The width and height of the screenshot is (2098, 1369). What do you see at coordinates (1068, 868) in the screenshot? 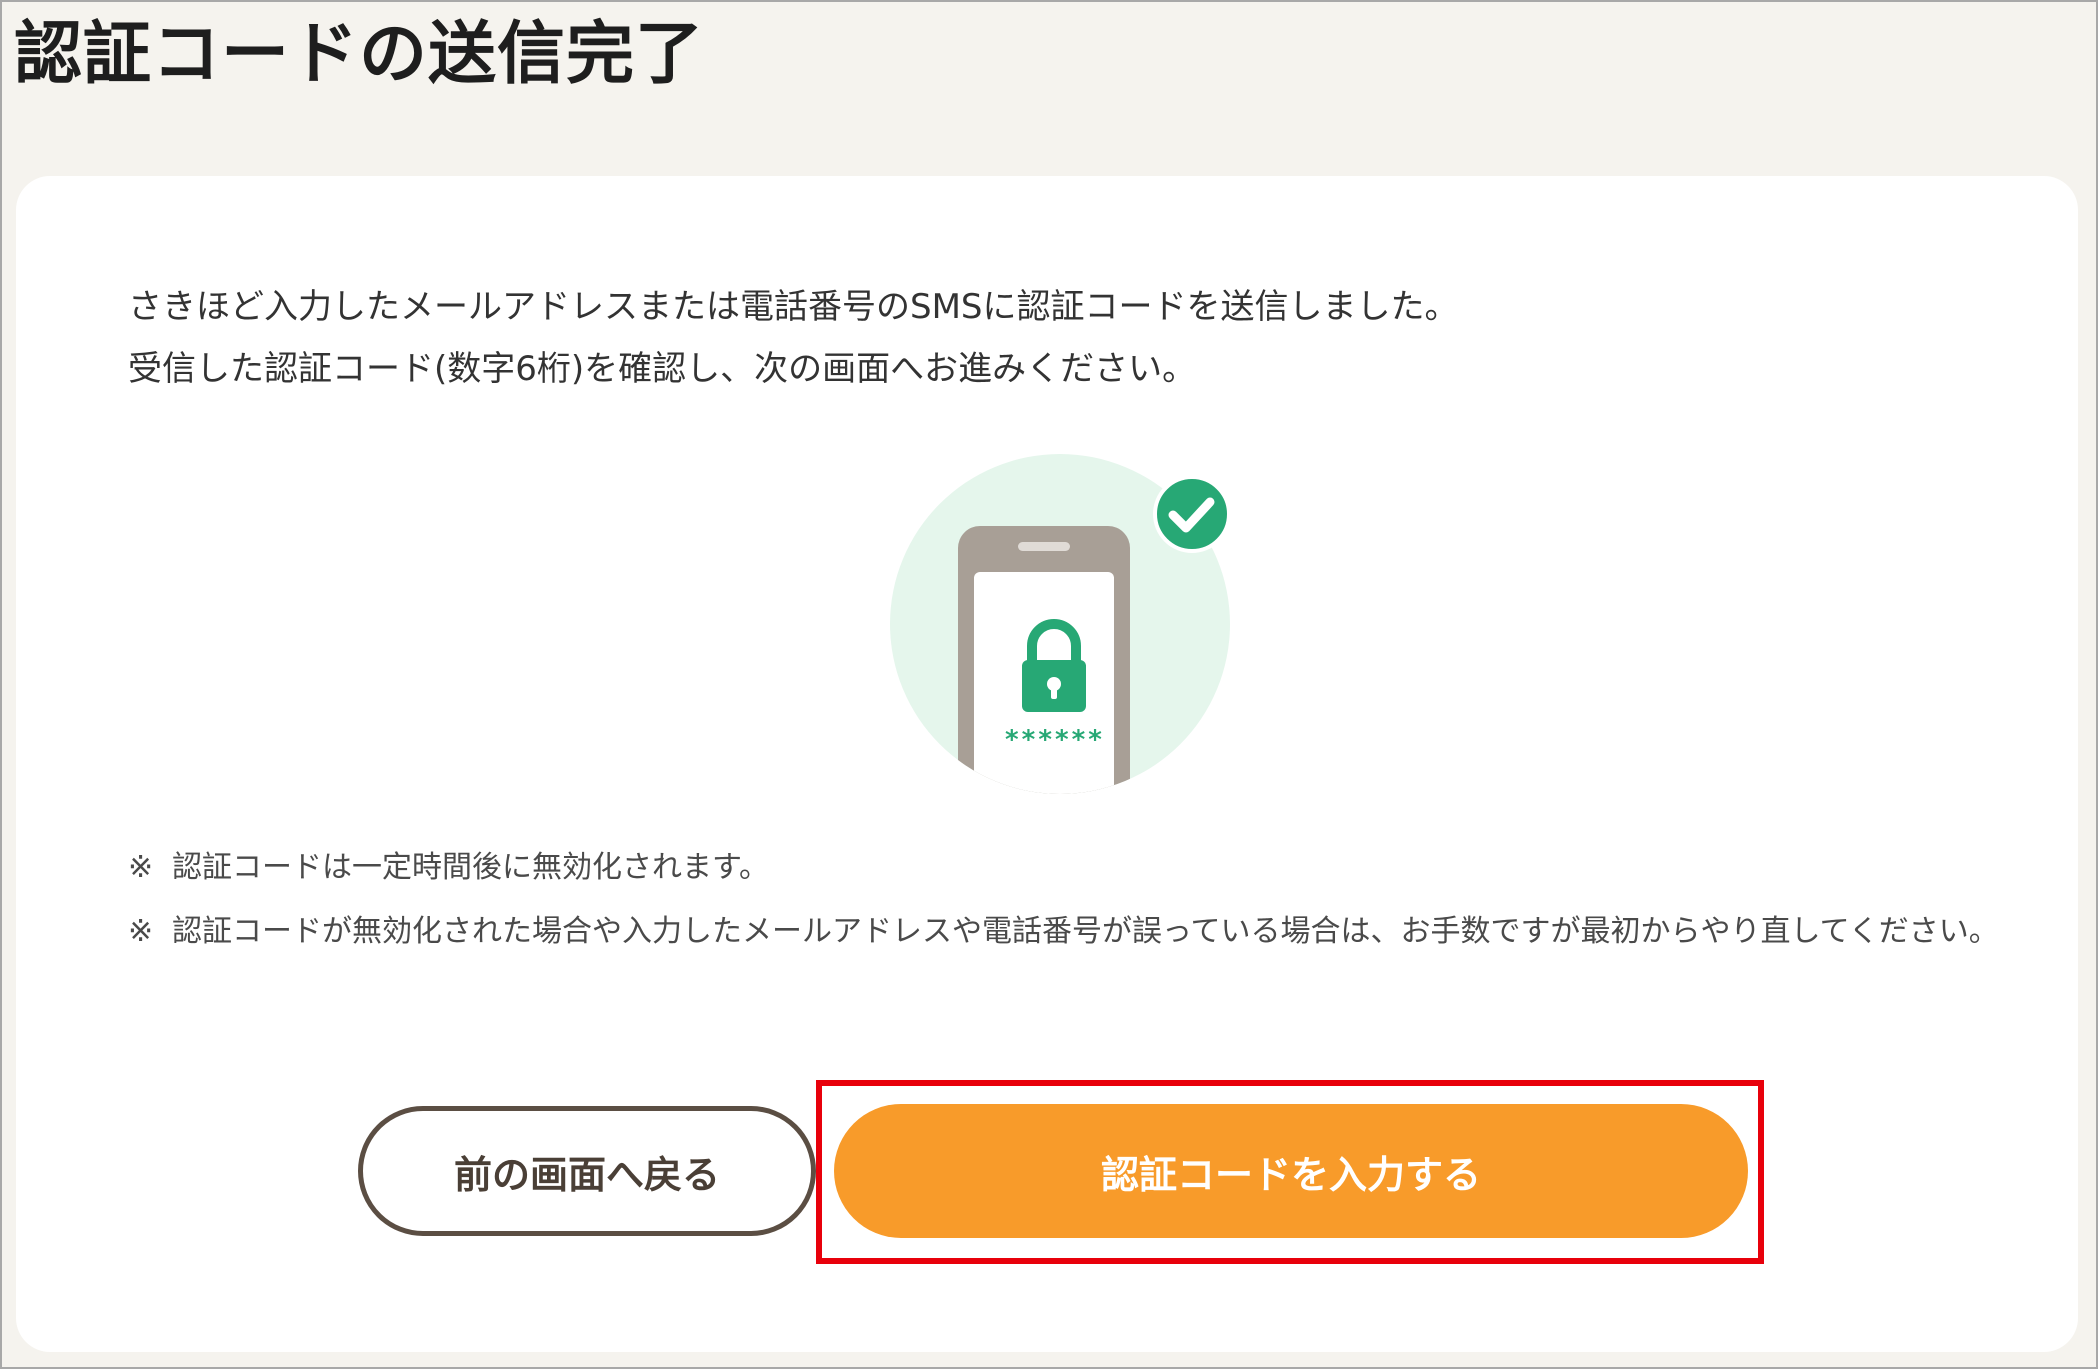
I see `note-item: ※ 認証コードは一定時間後に無効化されます。` at bounding box center [1068, 868].